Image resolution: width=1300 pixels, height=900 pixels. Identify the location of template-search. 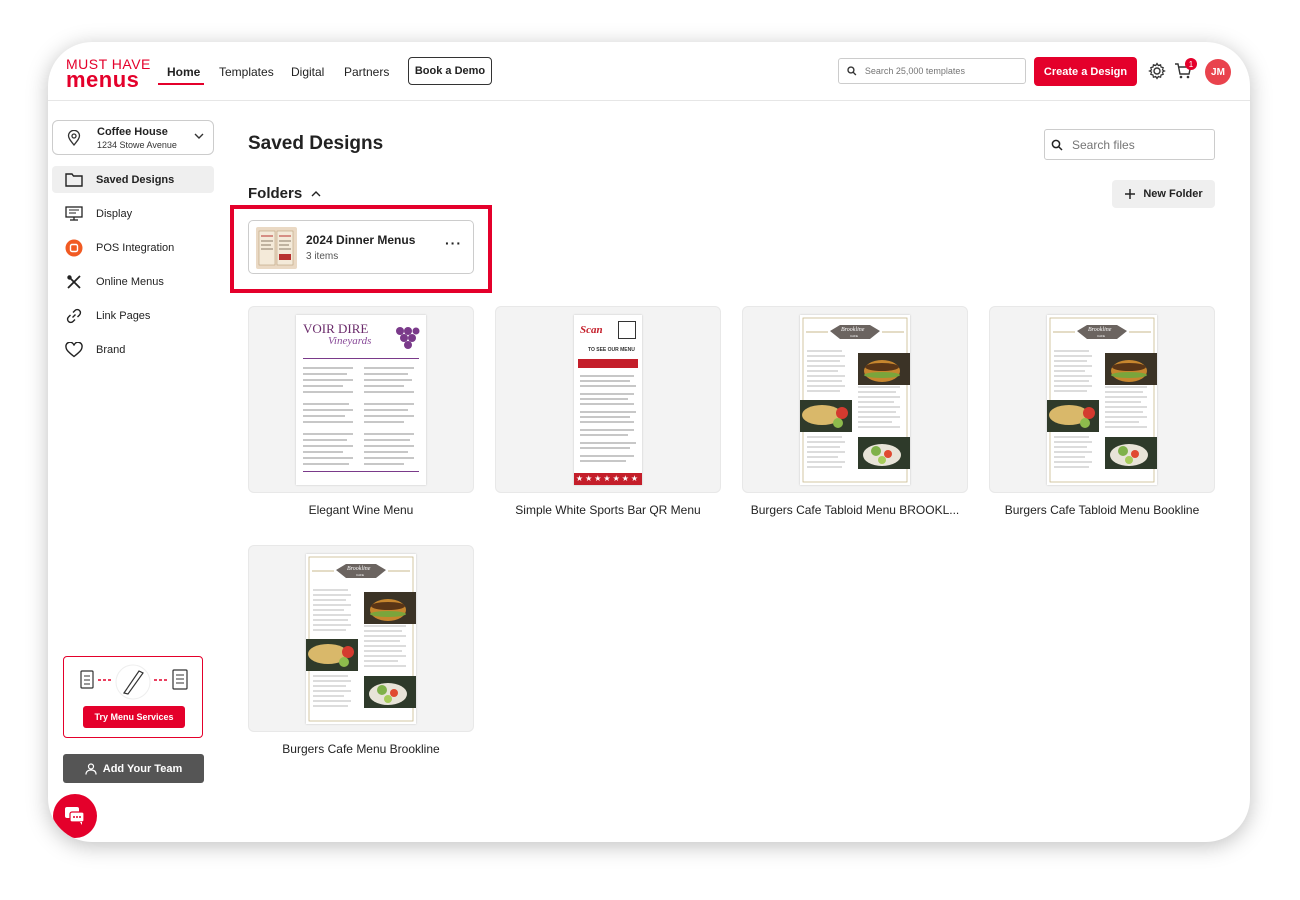
(932, 71).